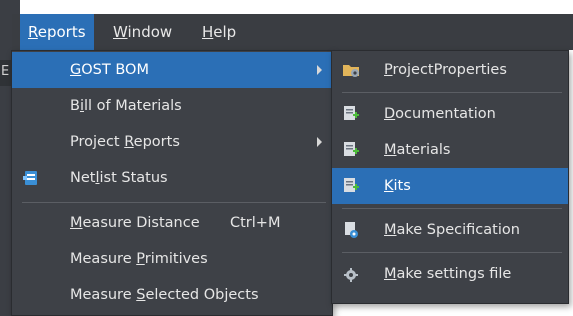  Describe the element at coordinates (57, 32) in the screenshot. I see `menu-reports: Reports` at that location.